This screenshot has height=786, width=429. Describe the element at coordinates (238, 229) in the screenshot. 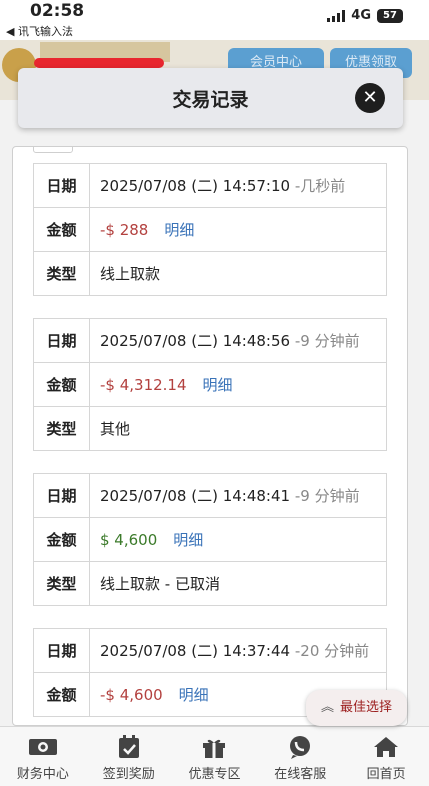

I see `amount-value: -$ 288 明细` at that location.